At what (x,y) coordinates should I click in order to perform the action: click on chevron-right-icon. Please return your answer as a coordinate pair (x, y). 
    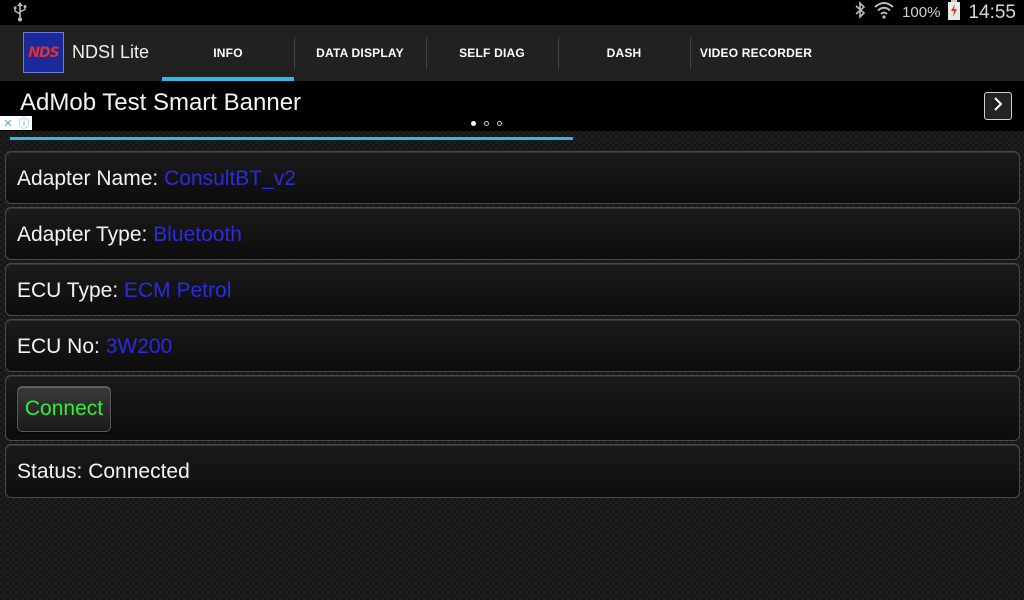
    Looking at the image, I should click on (998, 106).